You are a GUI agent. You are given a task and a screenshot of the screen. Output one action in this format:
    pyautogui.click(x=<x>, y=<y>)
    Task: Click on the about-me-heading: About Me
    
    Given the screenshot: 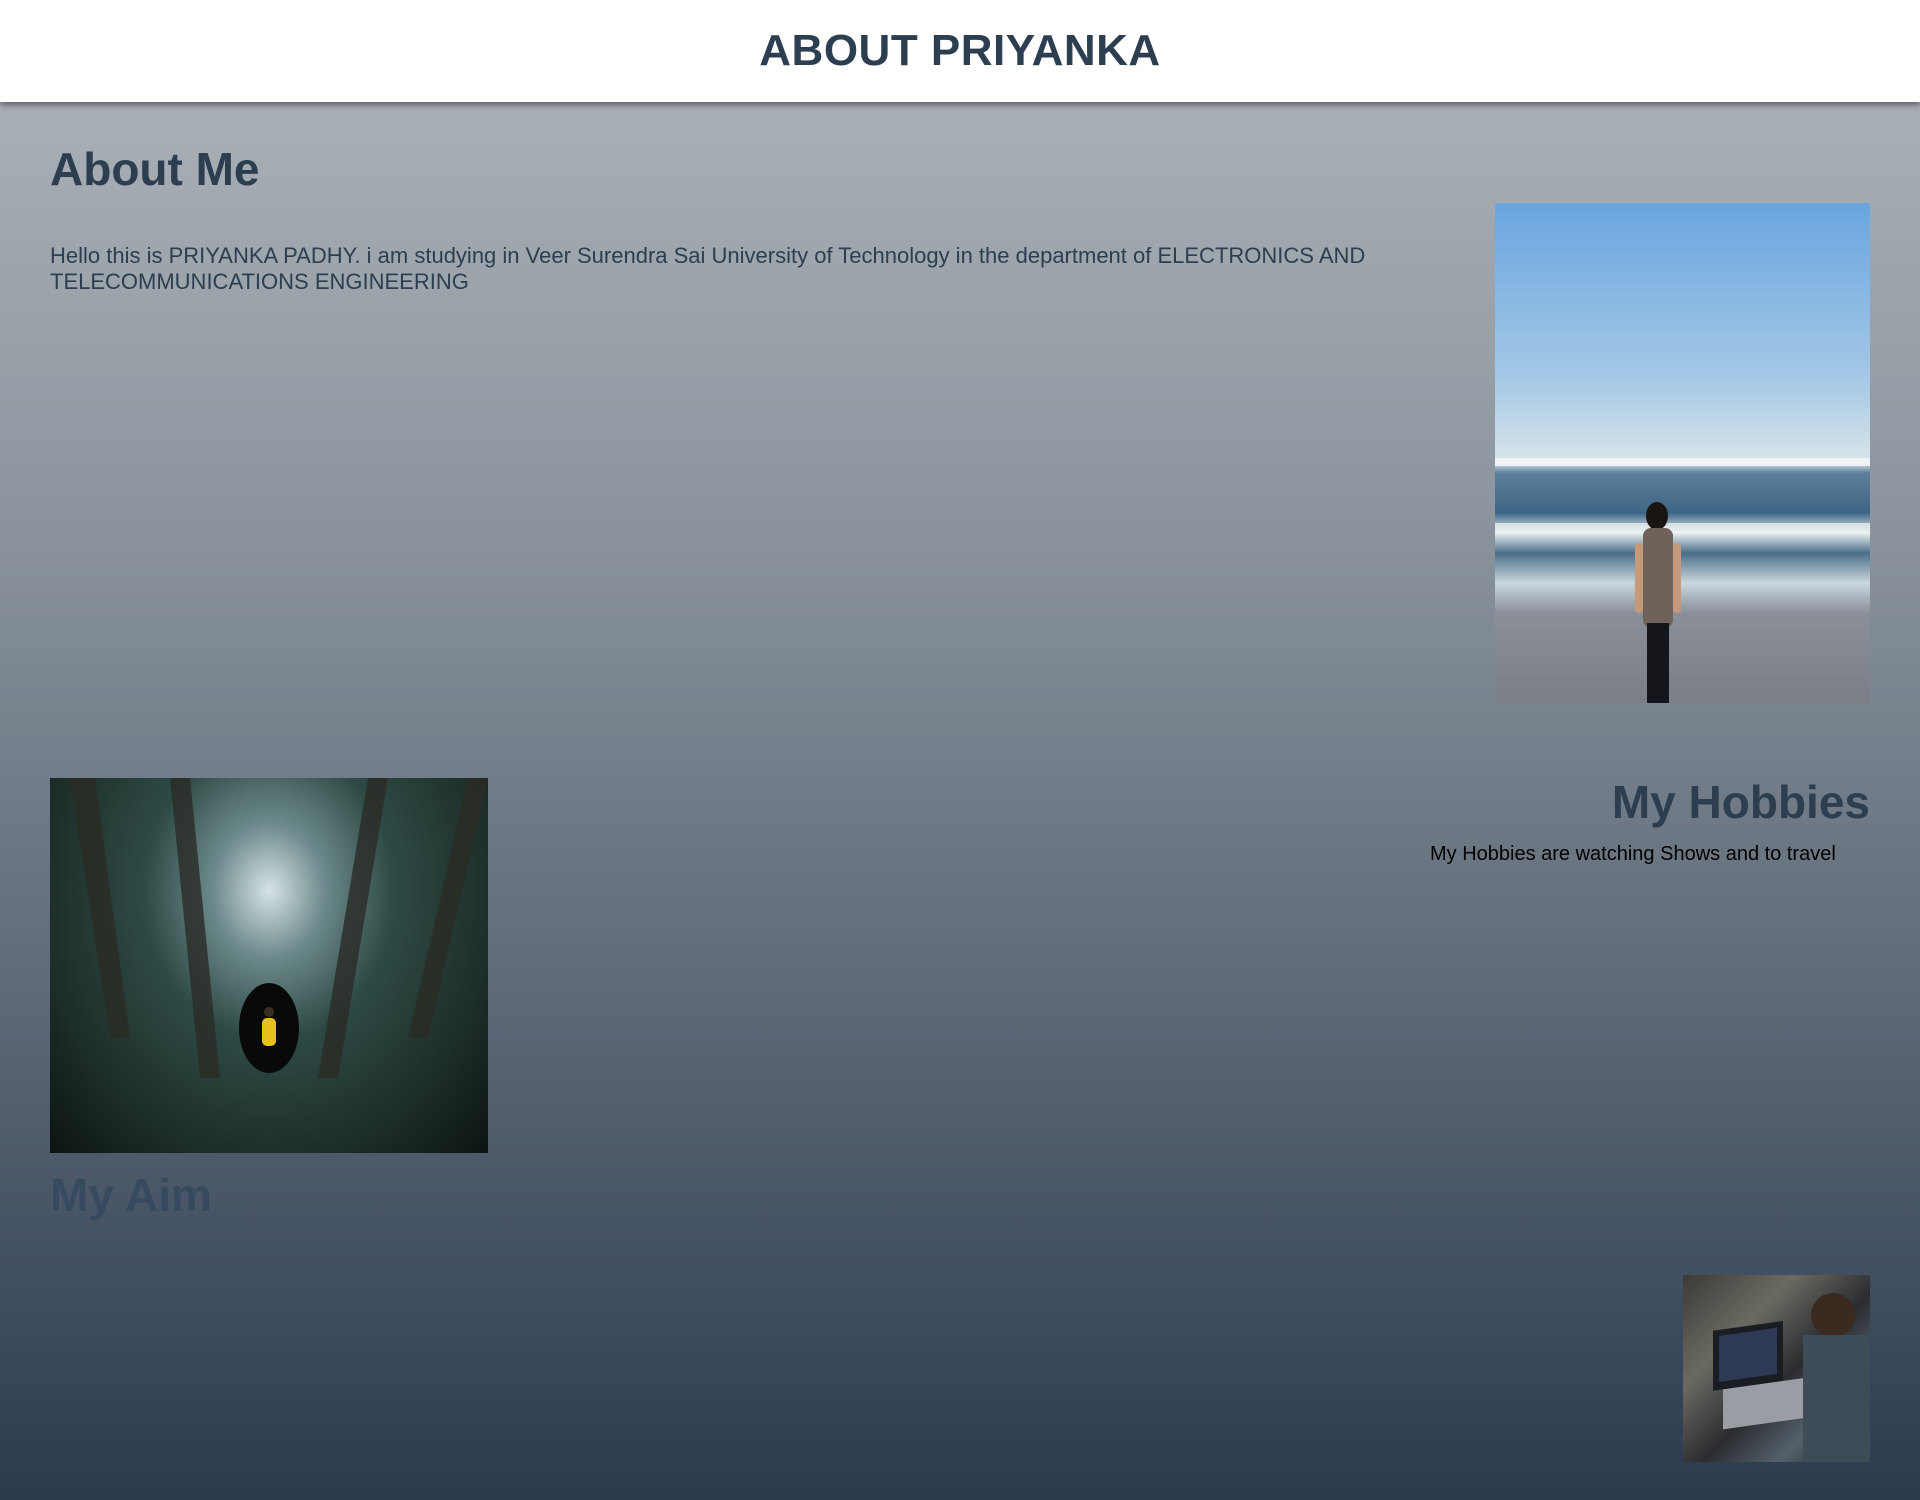 What is the action you would take?
    pyautogui.click(x=155, y=169)
    